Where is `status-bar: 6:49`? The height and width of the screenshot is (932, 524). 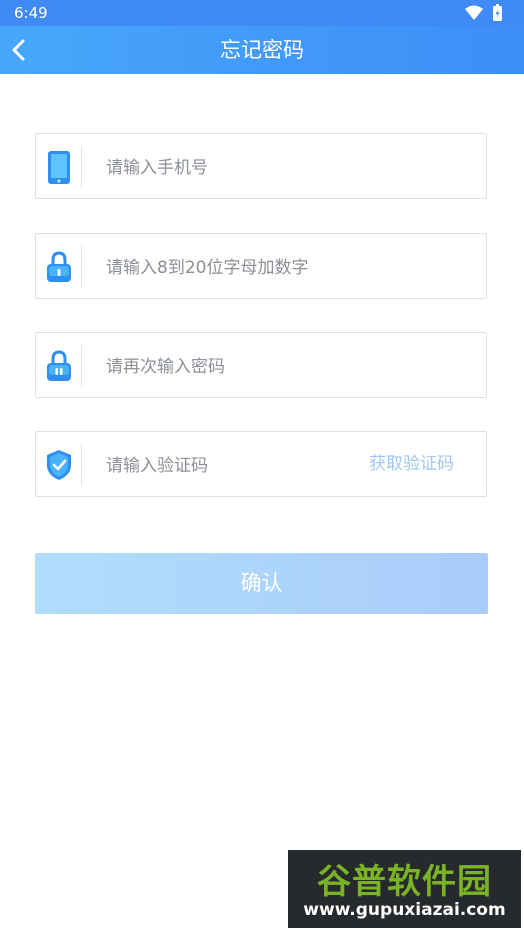 status-bar: 6:49 is located at coordinates (262, 13).